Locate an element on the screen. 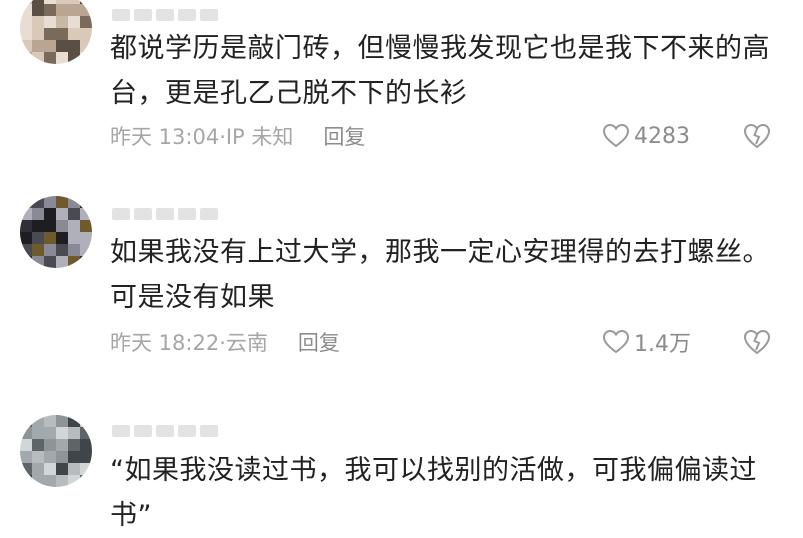 Image resolution: width=803 pixels, height=538 pixels. comment-timestamp: 昨天 13:04·IP 未知 is located at coordinates (202, 137).